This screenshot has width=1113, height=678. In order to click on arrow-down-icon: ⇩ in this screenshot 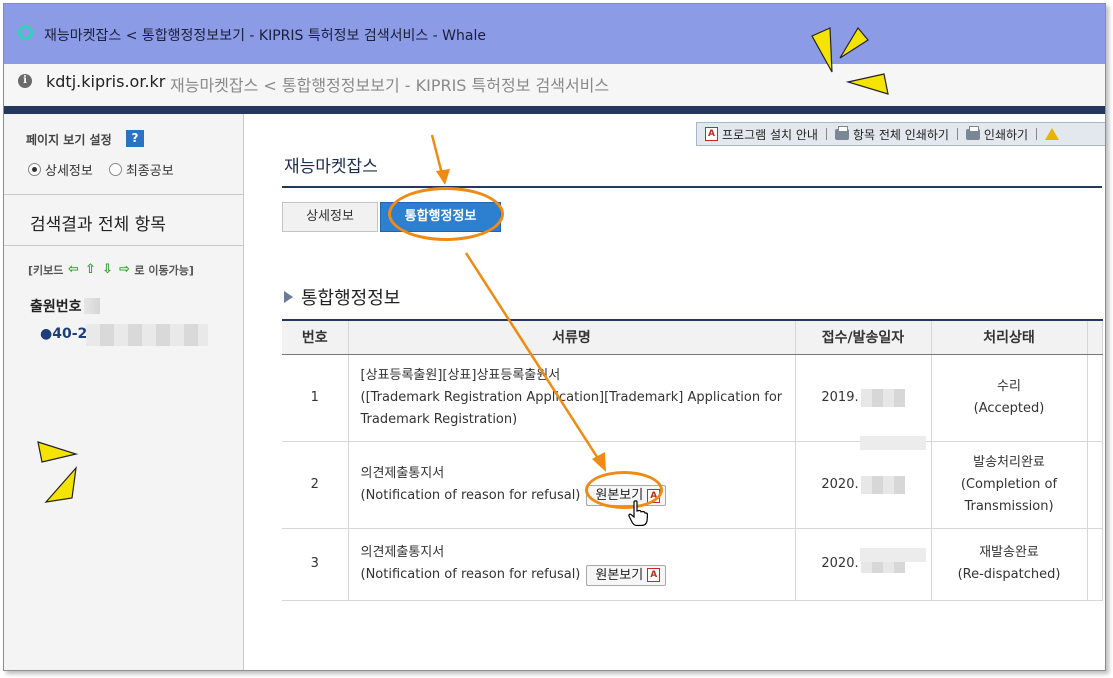, I will do `click(107, 269)`.